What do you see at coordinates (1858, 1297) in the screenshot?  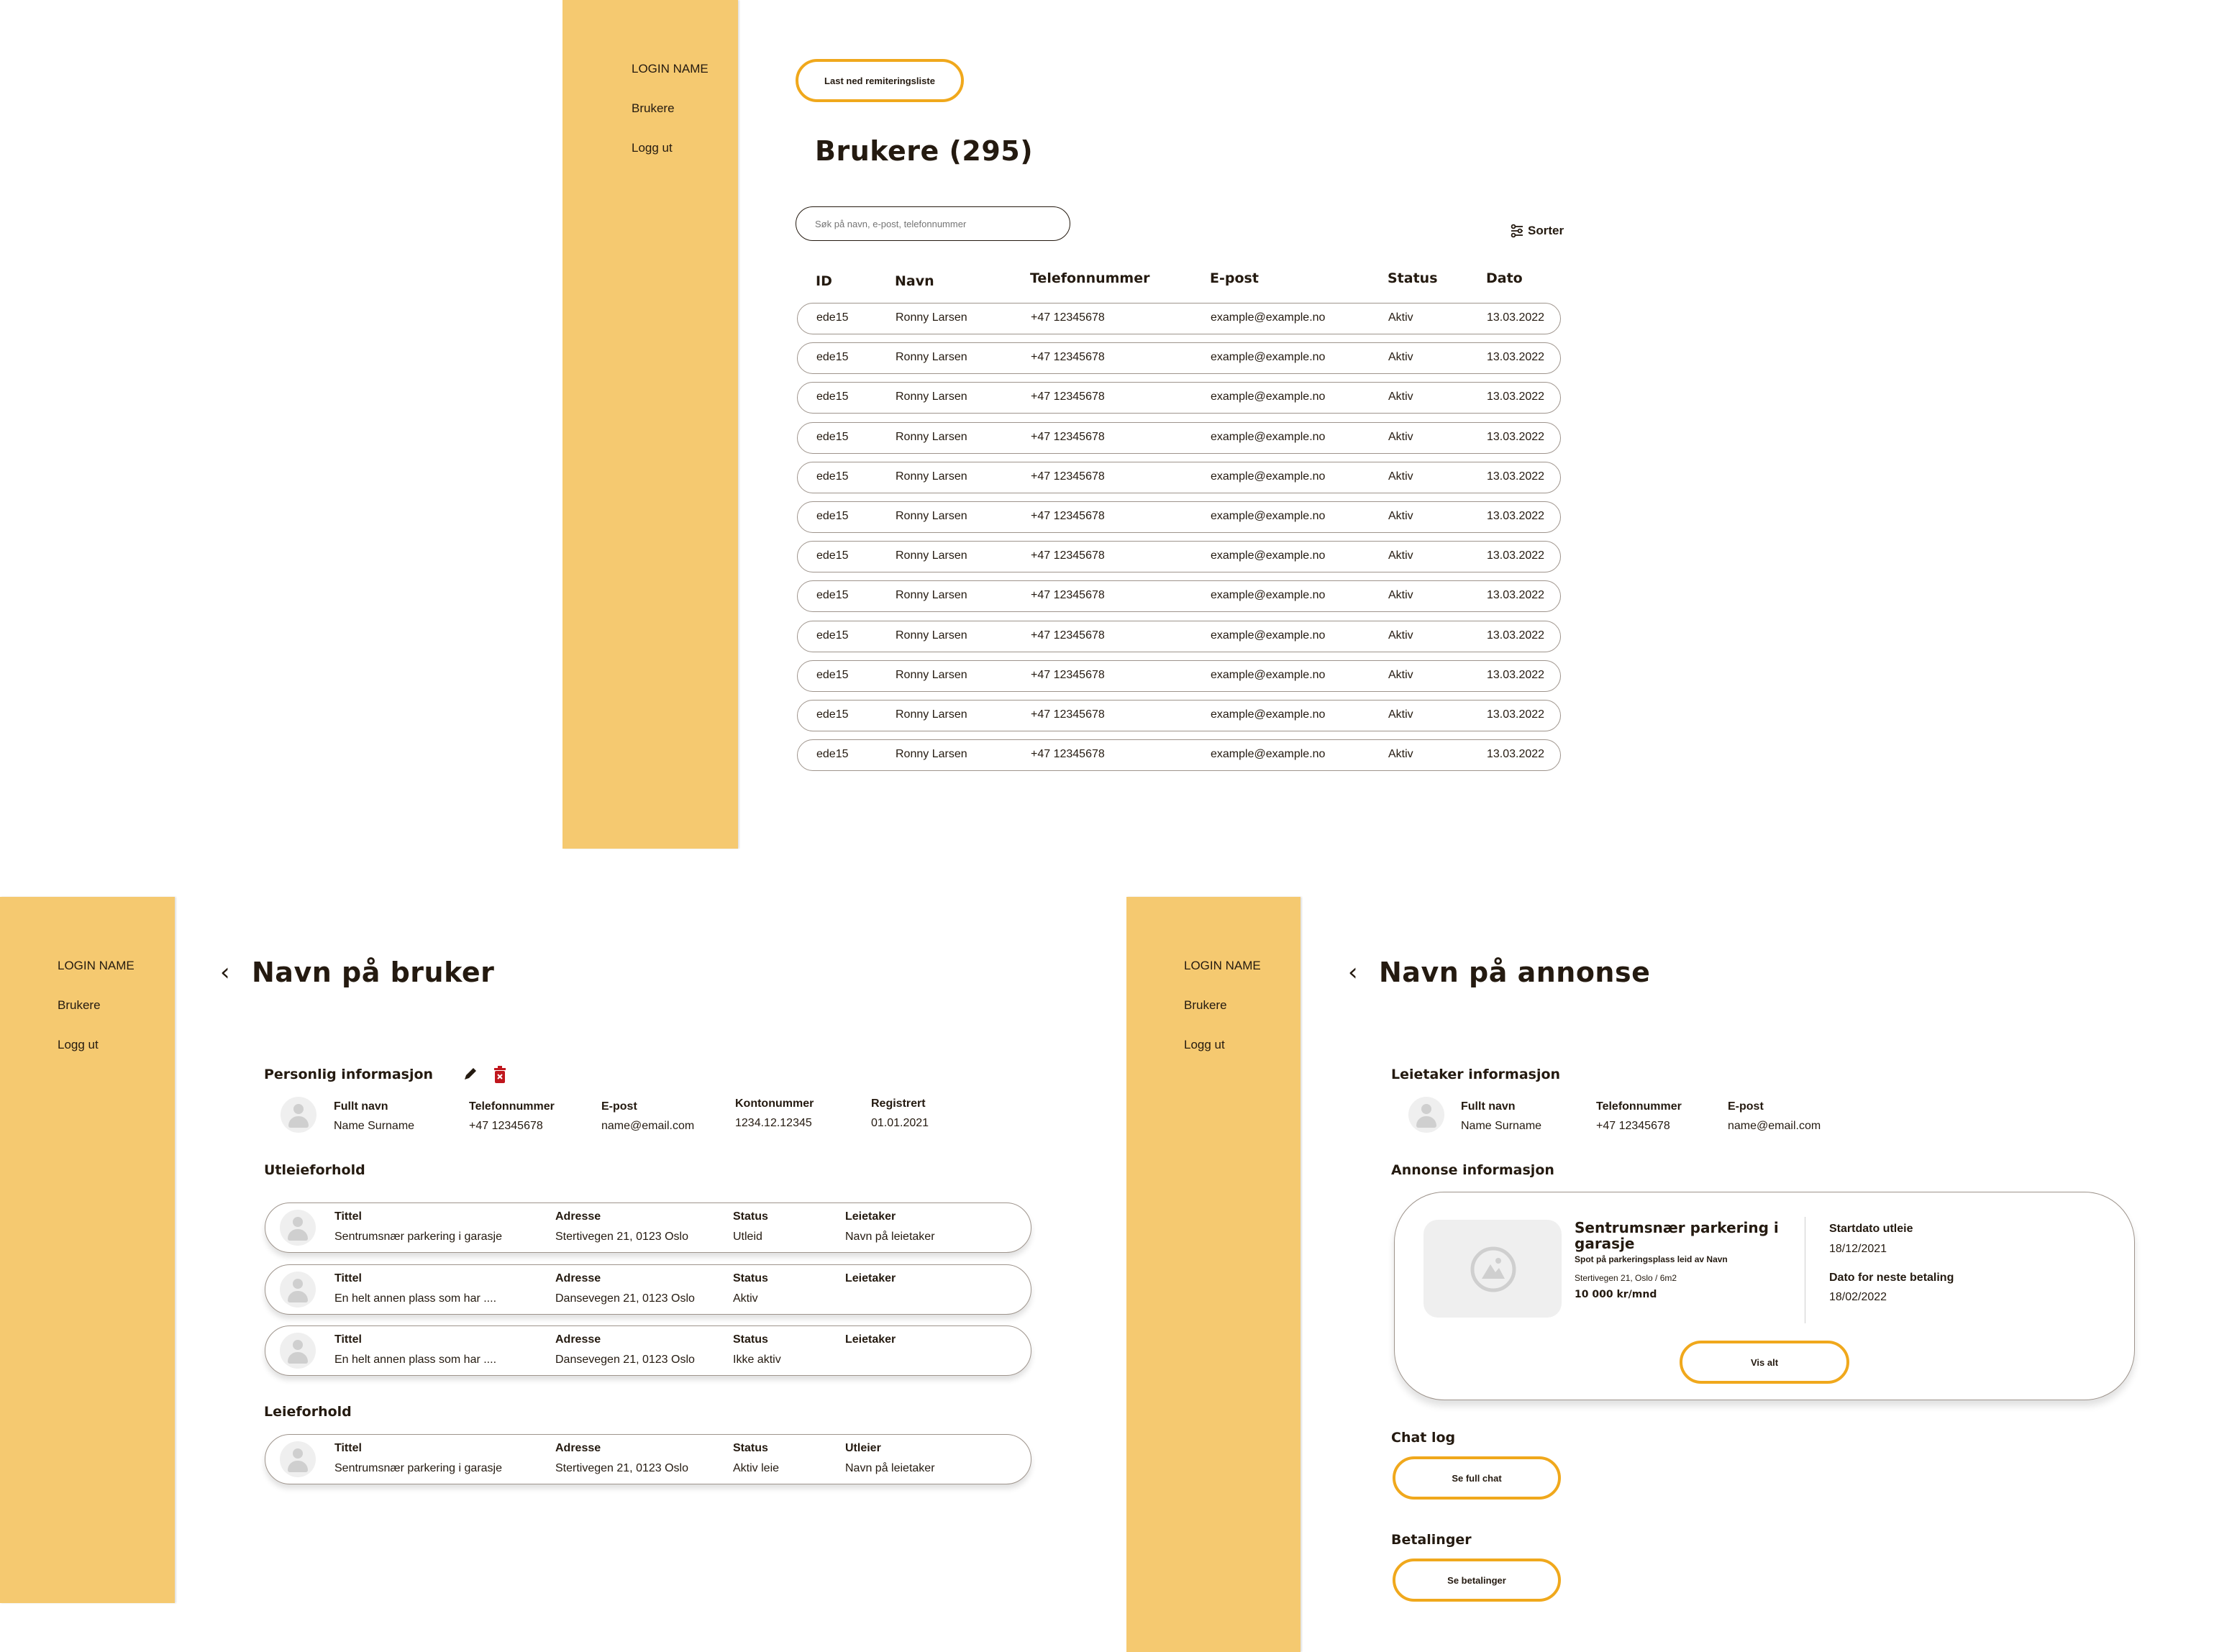 I see `next-payment-value: 18/02/2022` at bounding box center [1858, 1297].